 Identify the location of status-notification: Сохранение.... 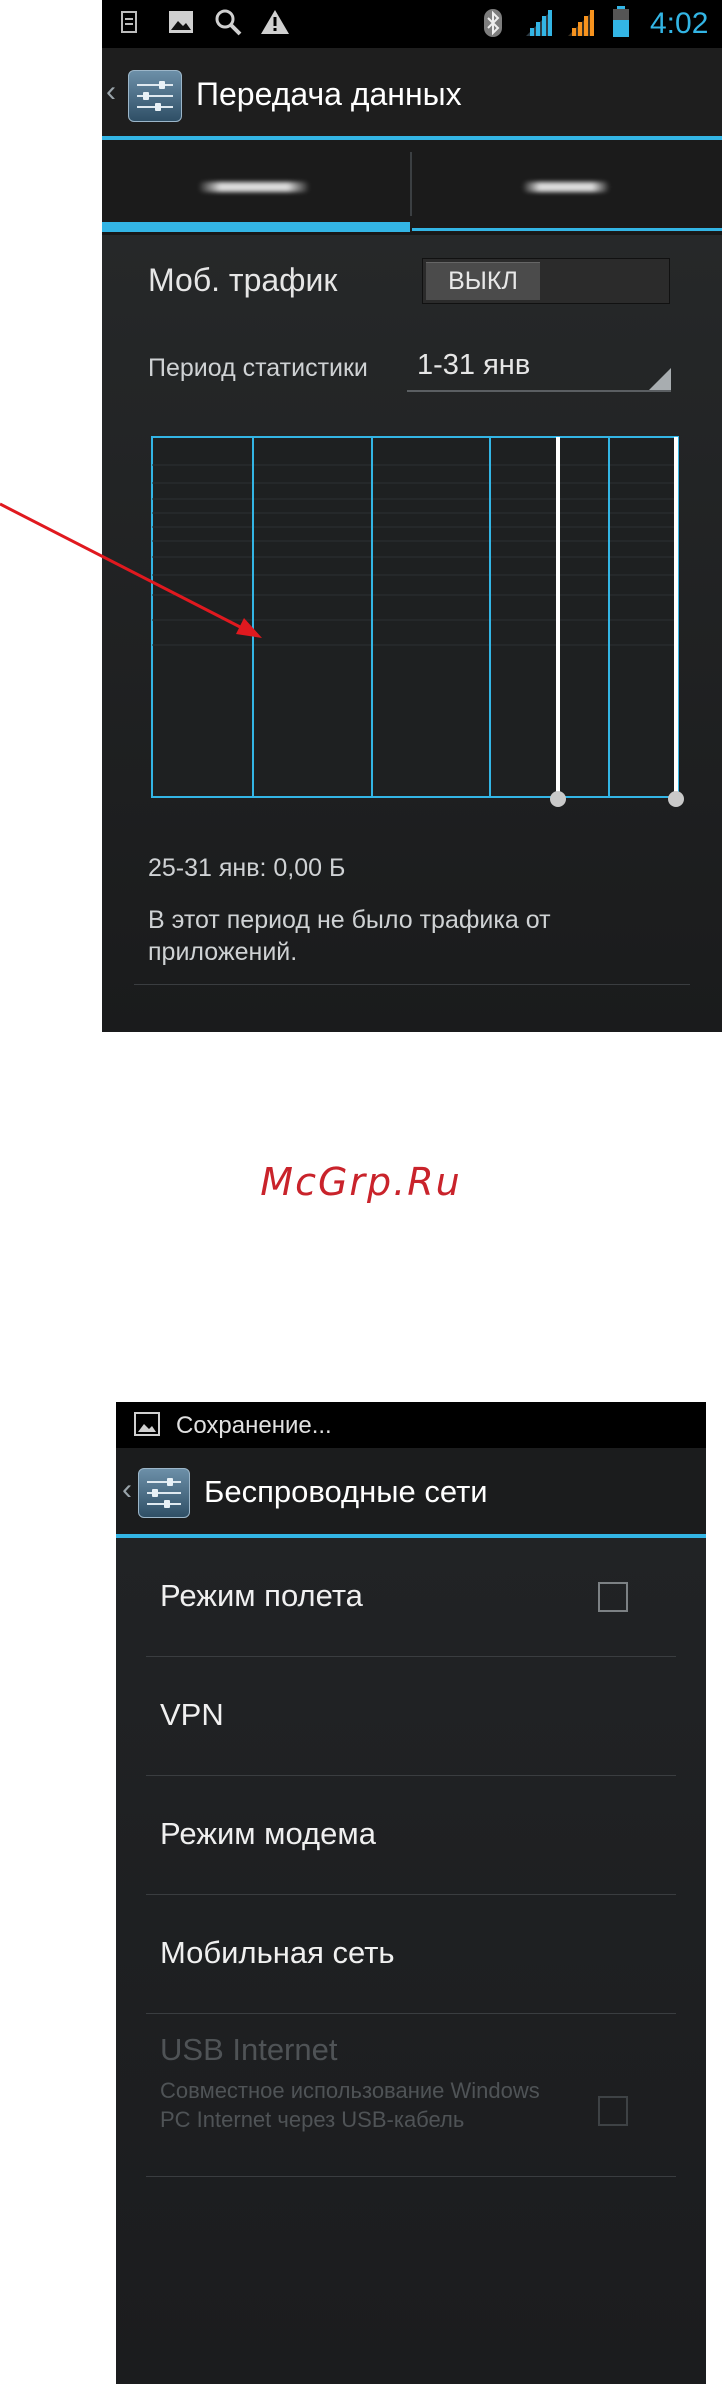
(254, 1425).